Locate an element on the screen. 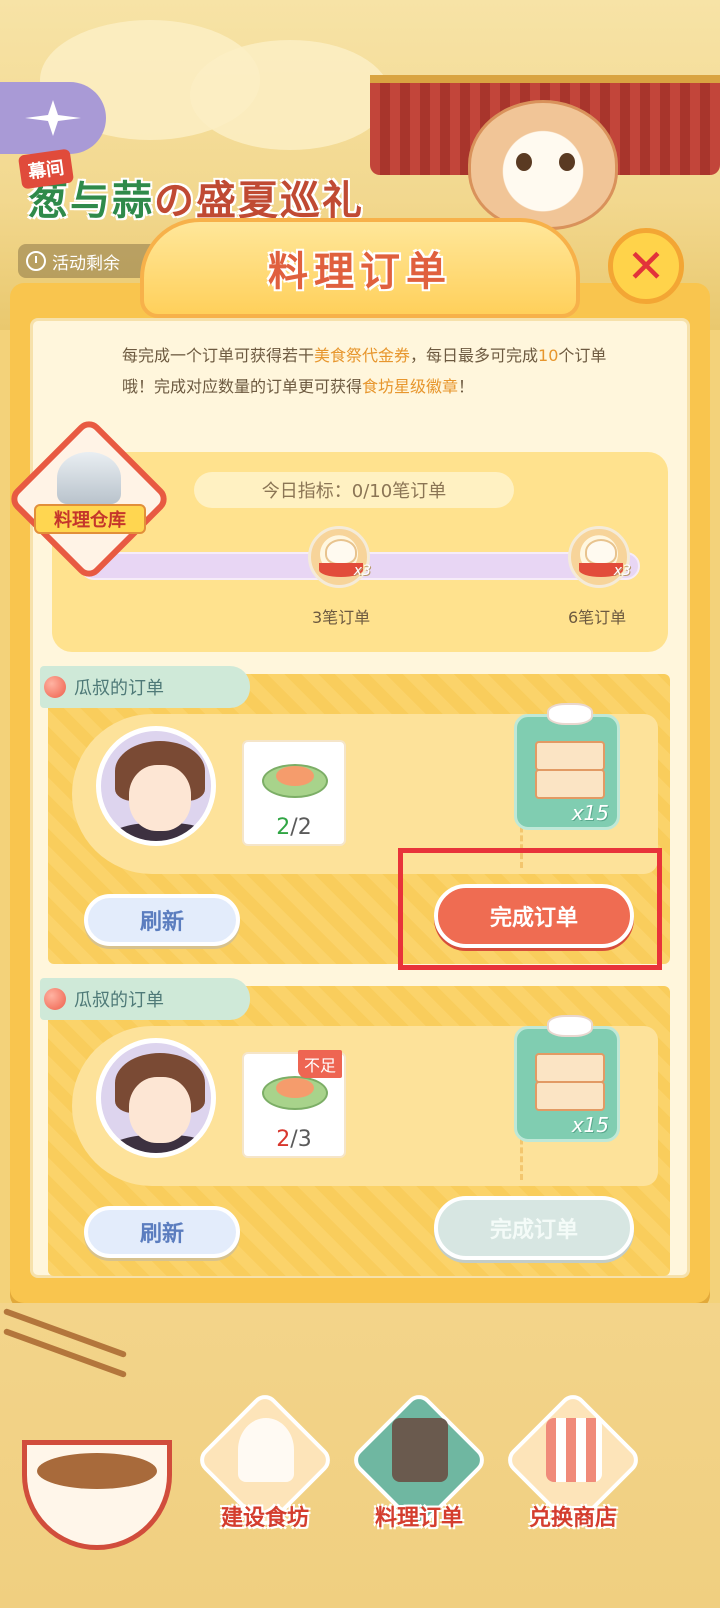 Image resolution: width=720 pixels, height=1608 pixels. insufficient-badge: 不足 is located at coordinates (320, 1064).